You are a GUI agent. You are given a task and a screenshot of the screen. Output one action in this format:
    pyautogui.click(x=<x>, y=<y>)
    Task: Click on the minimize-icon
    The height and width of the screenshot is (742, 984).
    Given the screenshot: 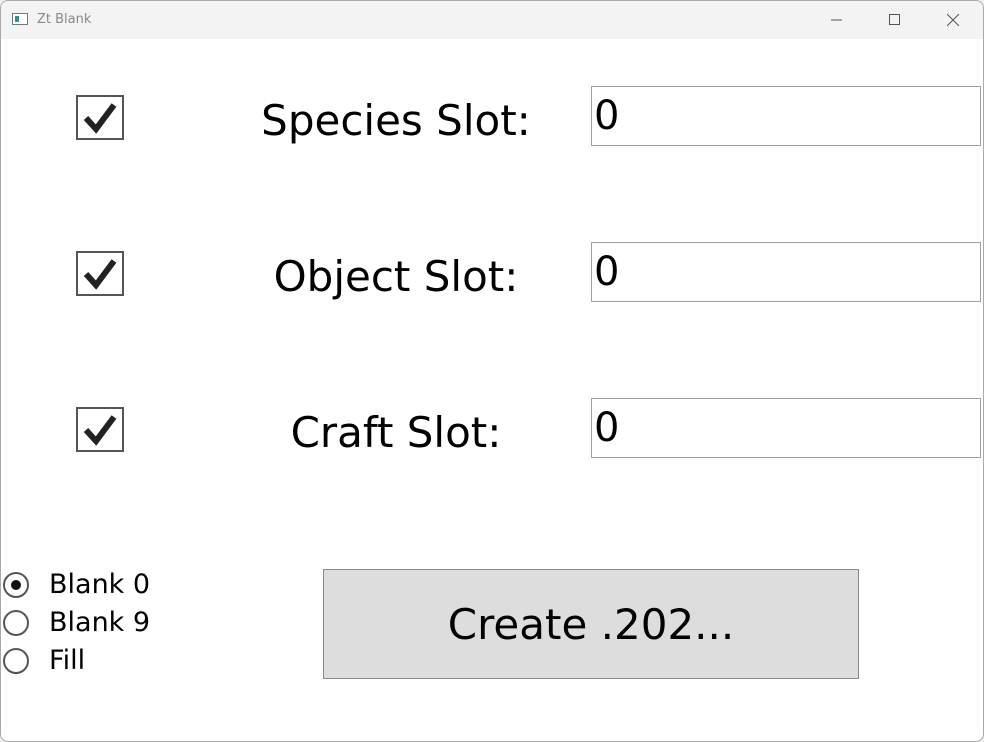 What is the action you would take?
    pyautogui.click(x=836, y=20)
    